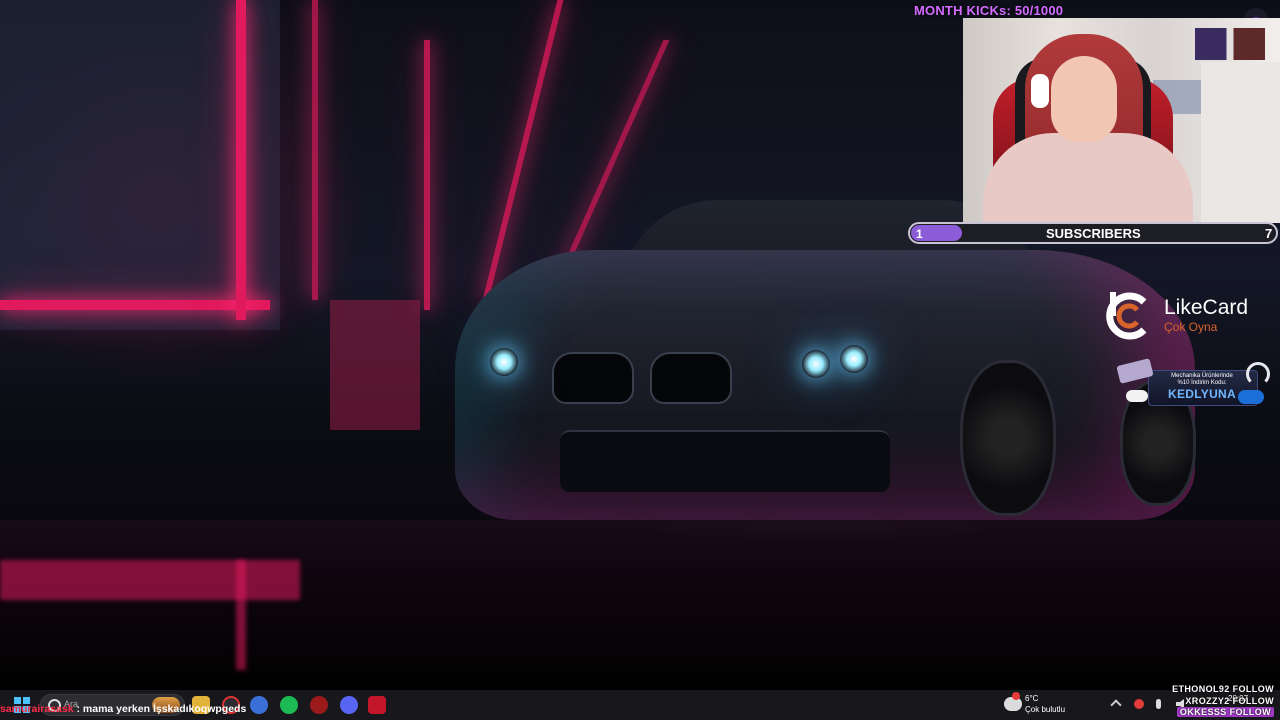 The height and width of the screenshot is (720, 1280). Describe the element at coordinates (1088, 178) in the screenshot. I see `streamer-body` at that location.